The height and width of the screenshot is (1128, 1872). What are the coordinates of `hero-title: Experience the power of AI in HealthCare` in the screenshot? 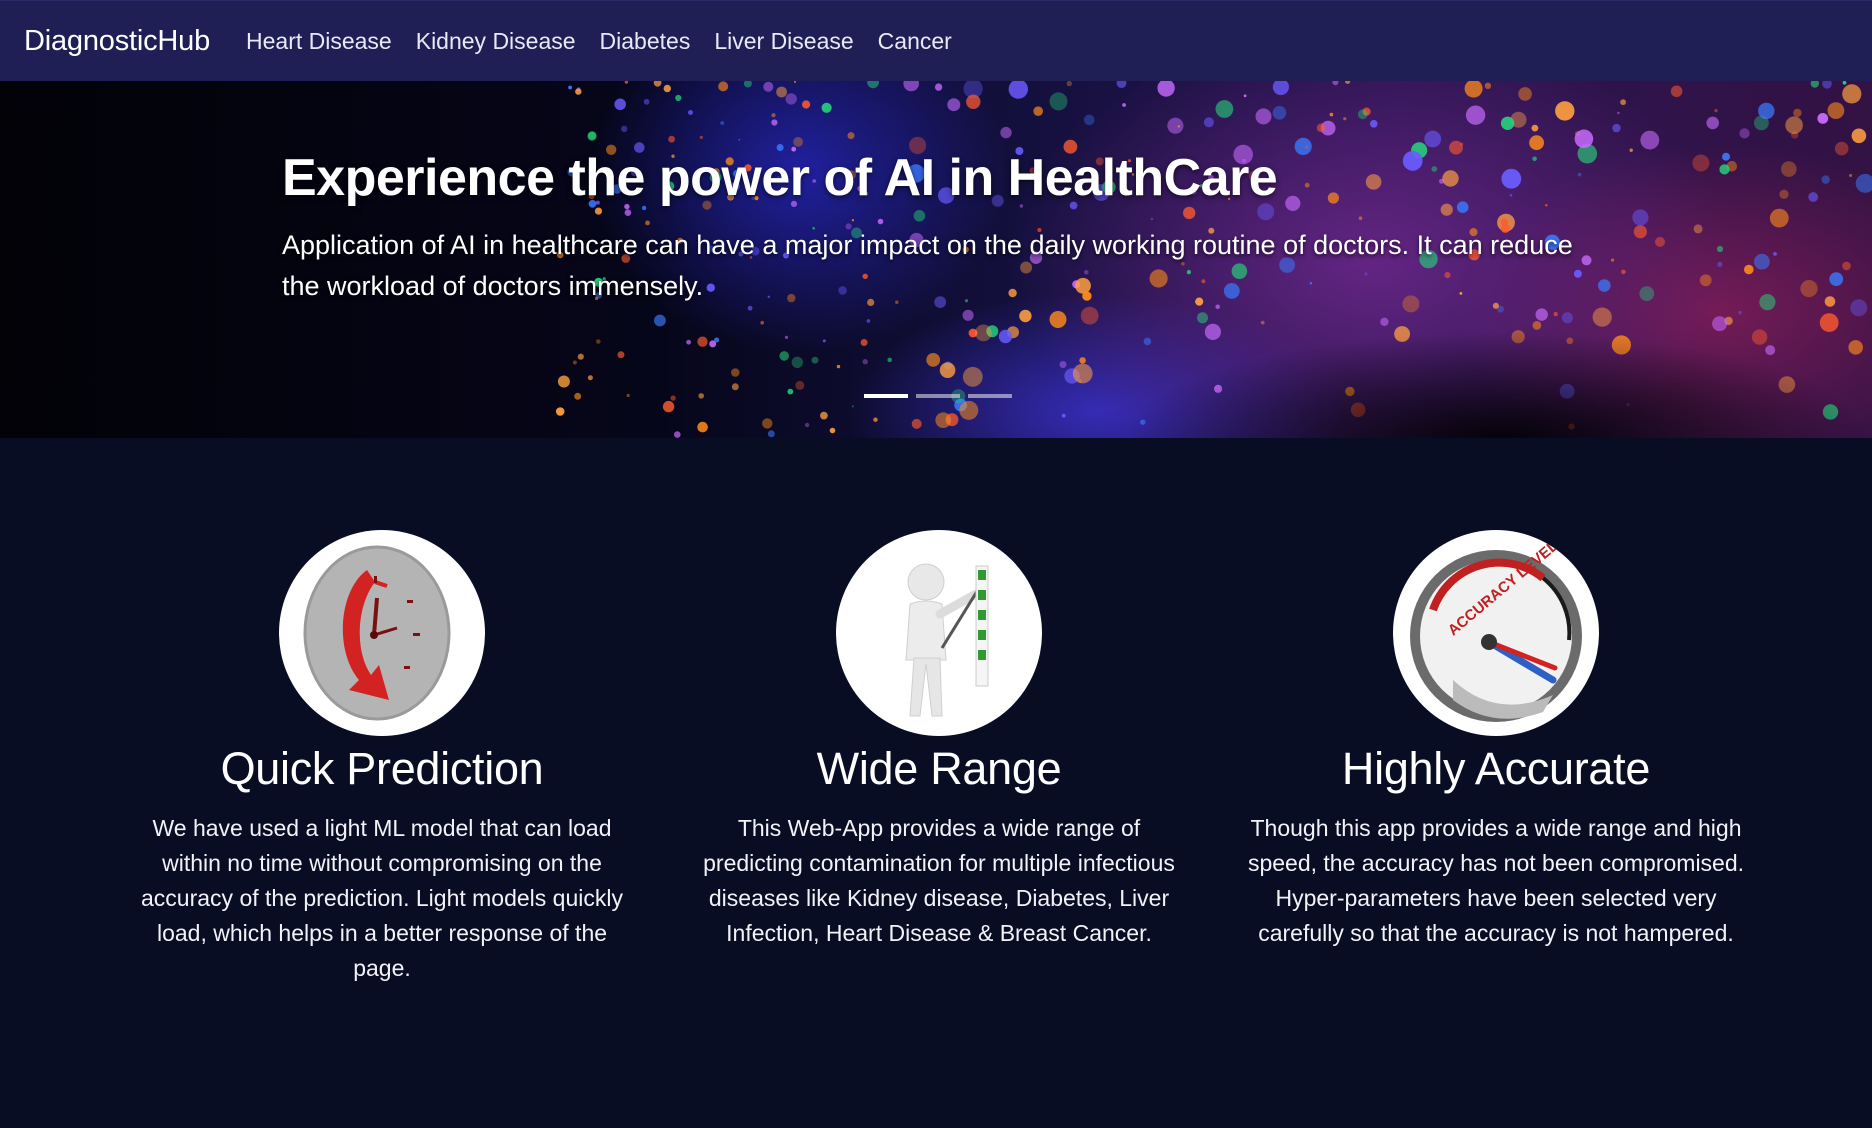 It's located at (780, 178).